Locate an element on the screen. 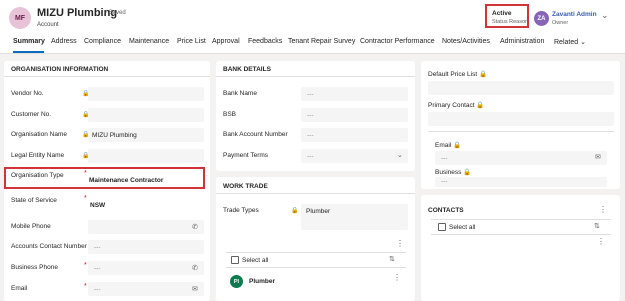 The image size is (625, 301). price-list-label: Default Price List 🔒 is located at coordinates (457, 74).